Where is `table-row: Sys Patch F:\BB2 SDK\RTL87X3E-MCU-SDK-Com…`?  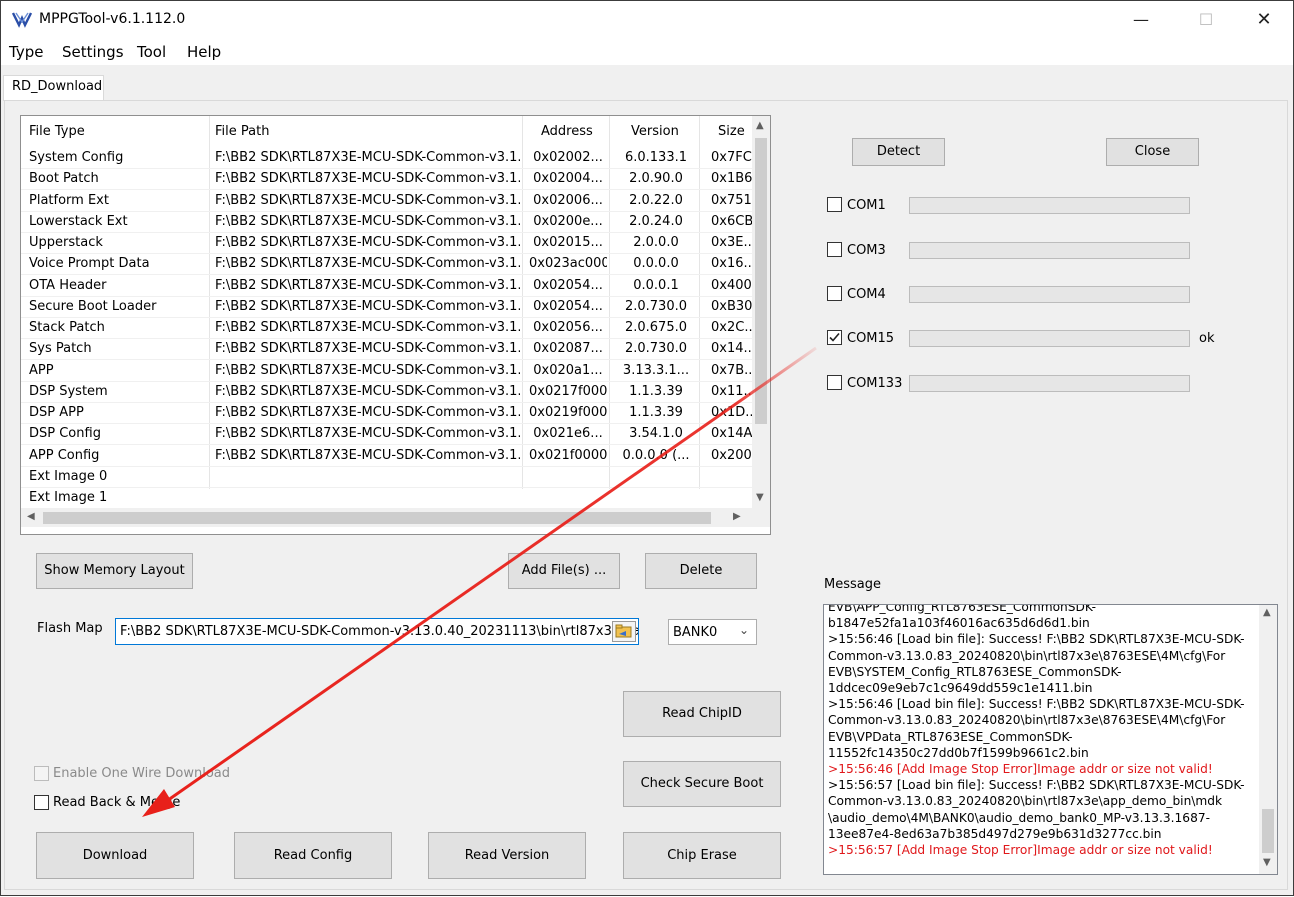 table-row: Sys Patch F:\BB2 SDK\RTL87X3E-MCU-SDK-Com… is located at coordinates (388, 350).